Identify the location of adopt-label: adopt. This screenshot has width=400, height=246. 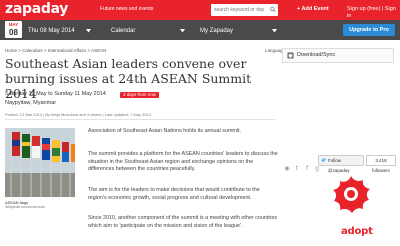
(357, 232).